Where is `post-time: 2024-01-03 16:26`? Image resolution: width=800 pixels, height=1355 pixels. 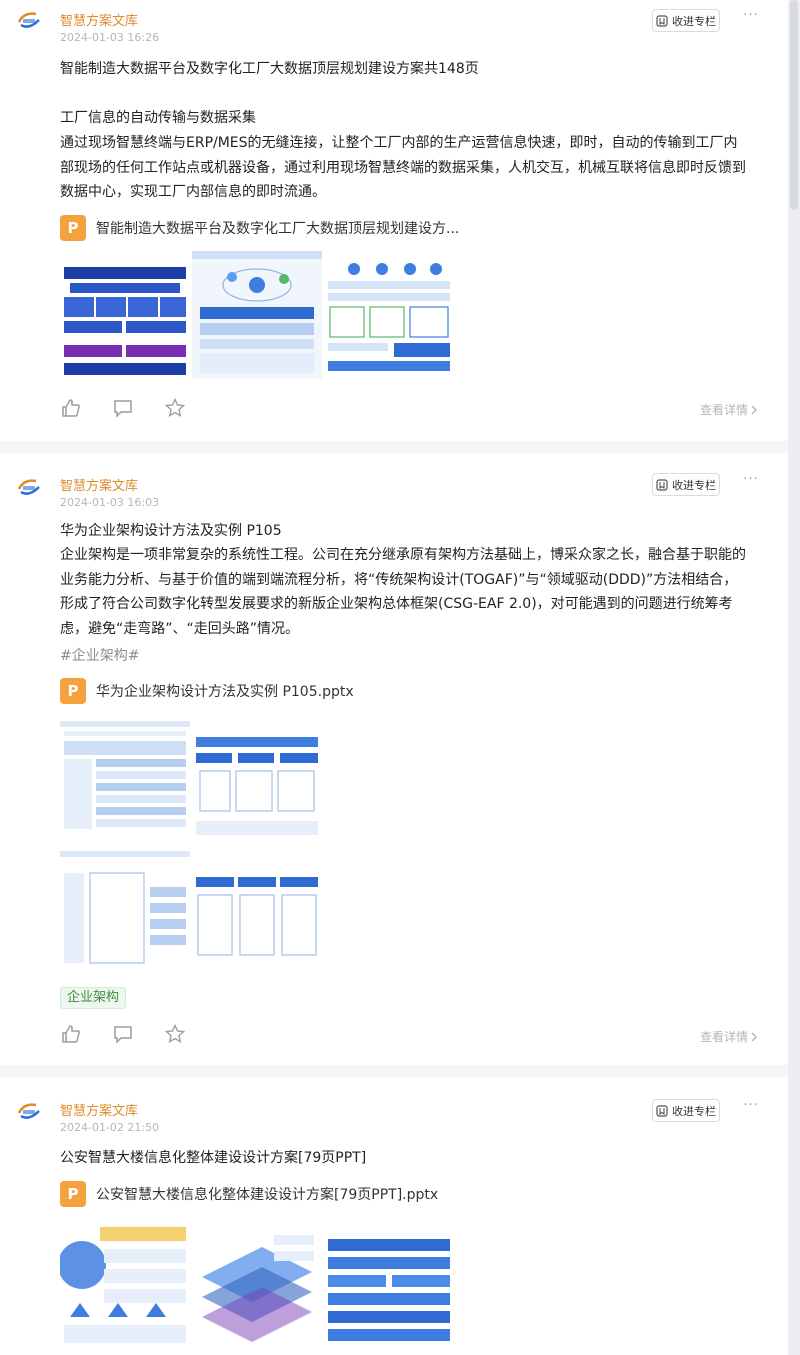 post-time: 2024-01-03 16:26 is located at coordinates (110, 37).